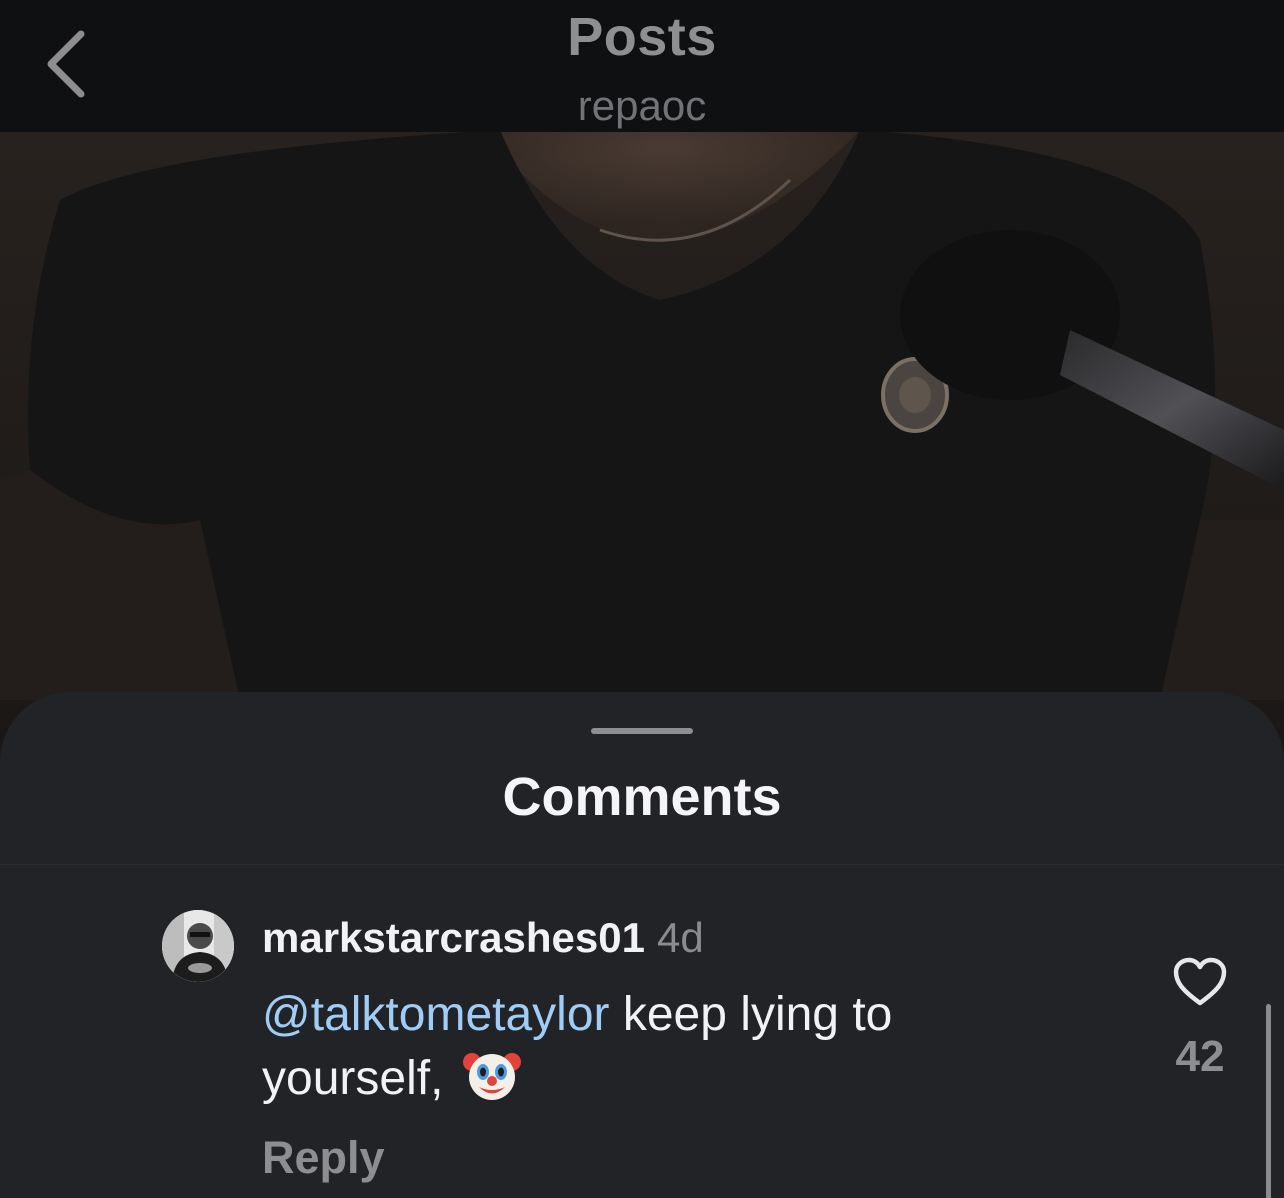 The width and height of the screenshot is (1284, 1198). Describe the element at coordinates (323, 1158) in the screenshot. I see `reply-button: Reply` at that location.